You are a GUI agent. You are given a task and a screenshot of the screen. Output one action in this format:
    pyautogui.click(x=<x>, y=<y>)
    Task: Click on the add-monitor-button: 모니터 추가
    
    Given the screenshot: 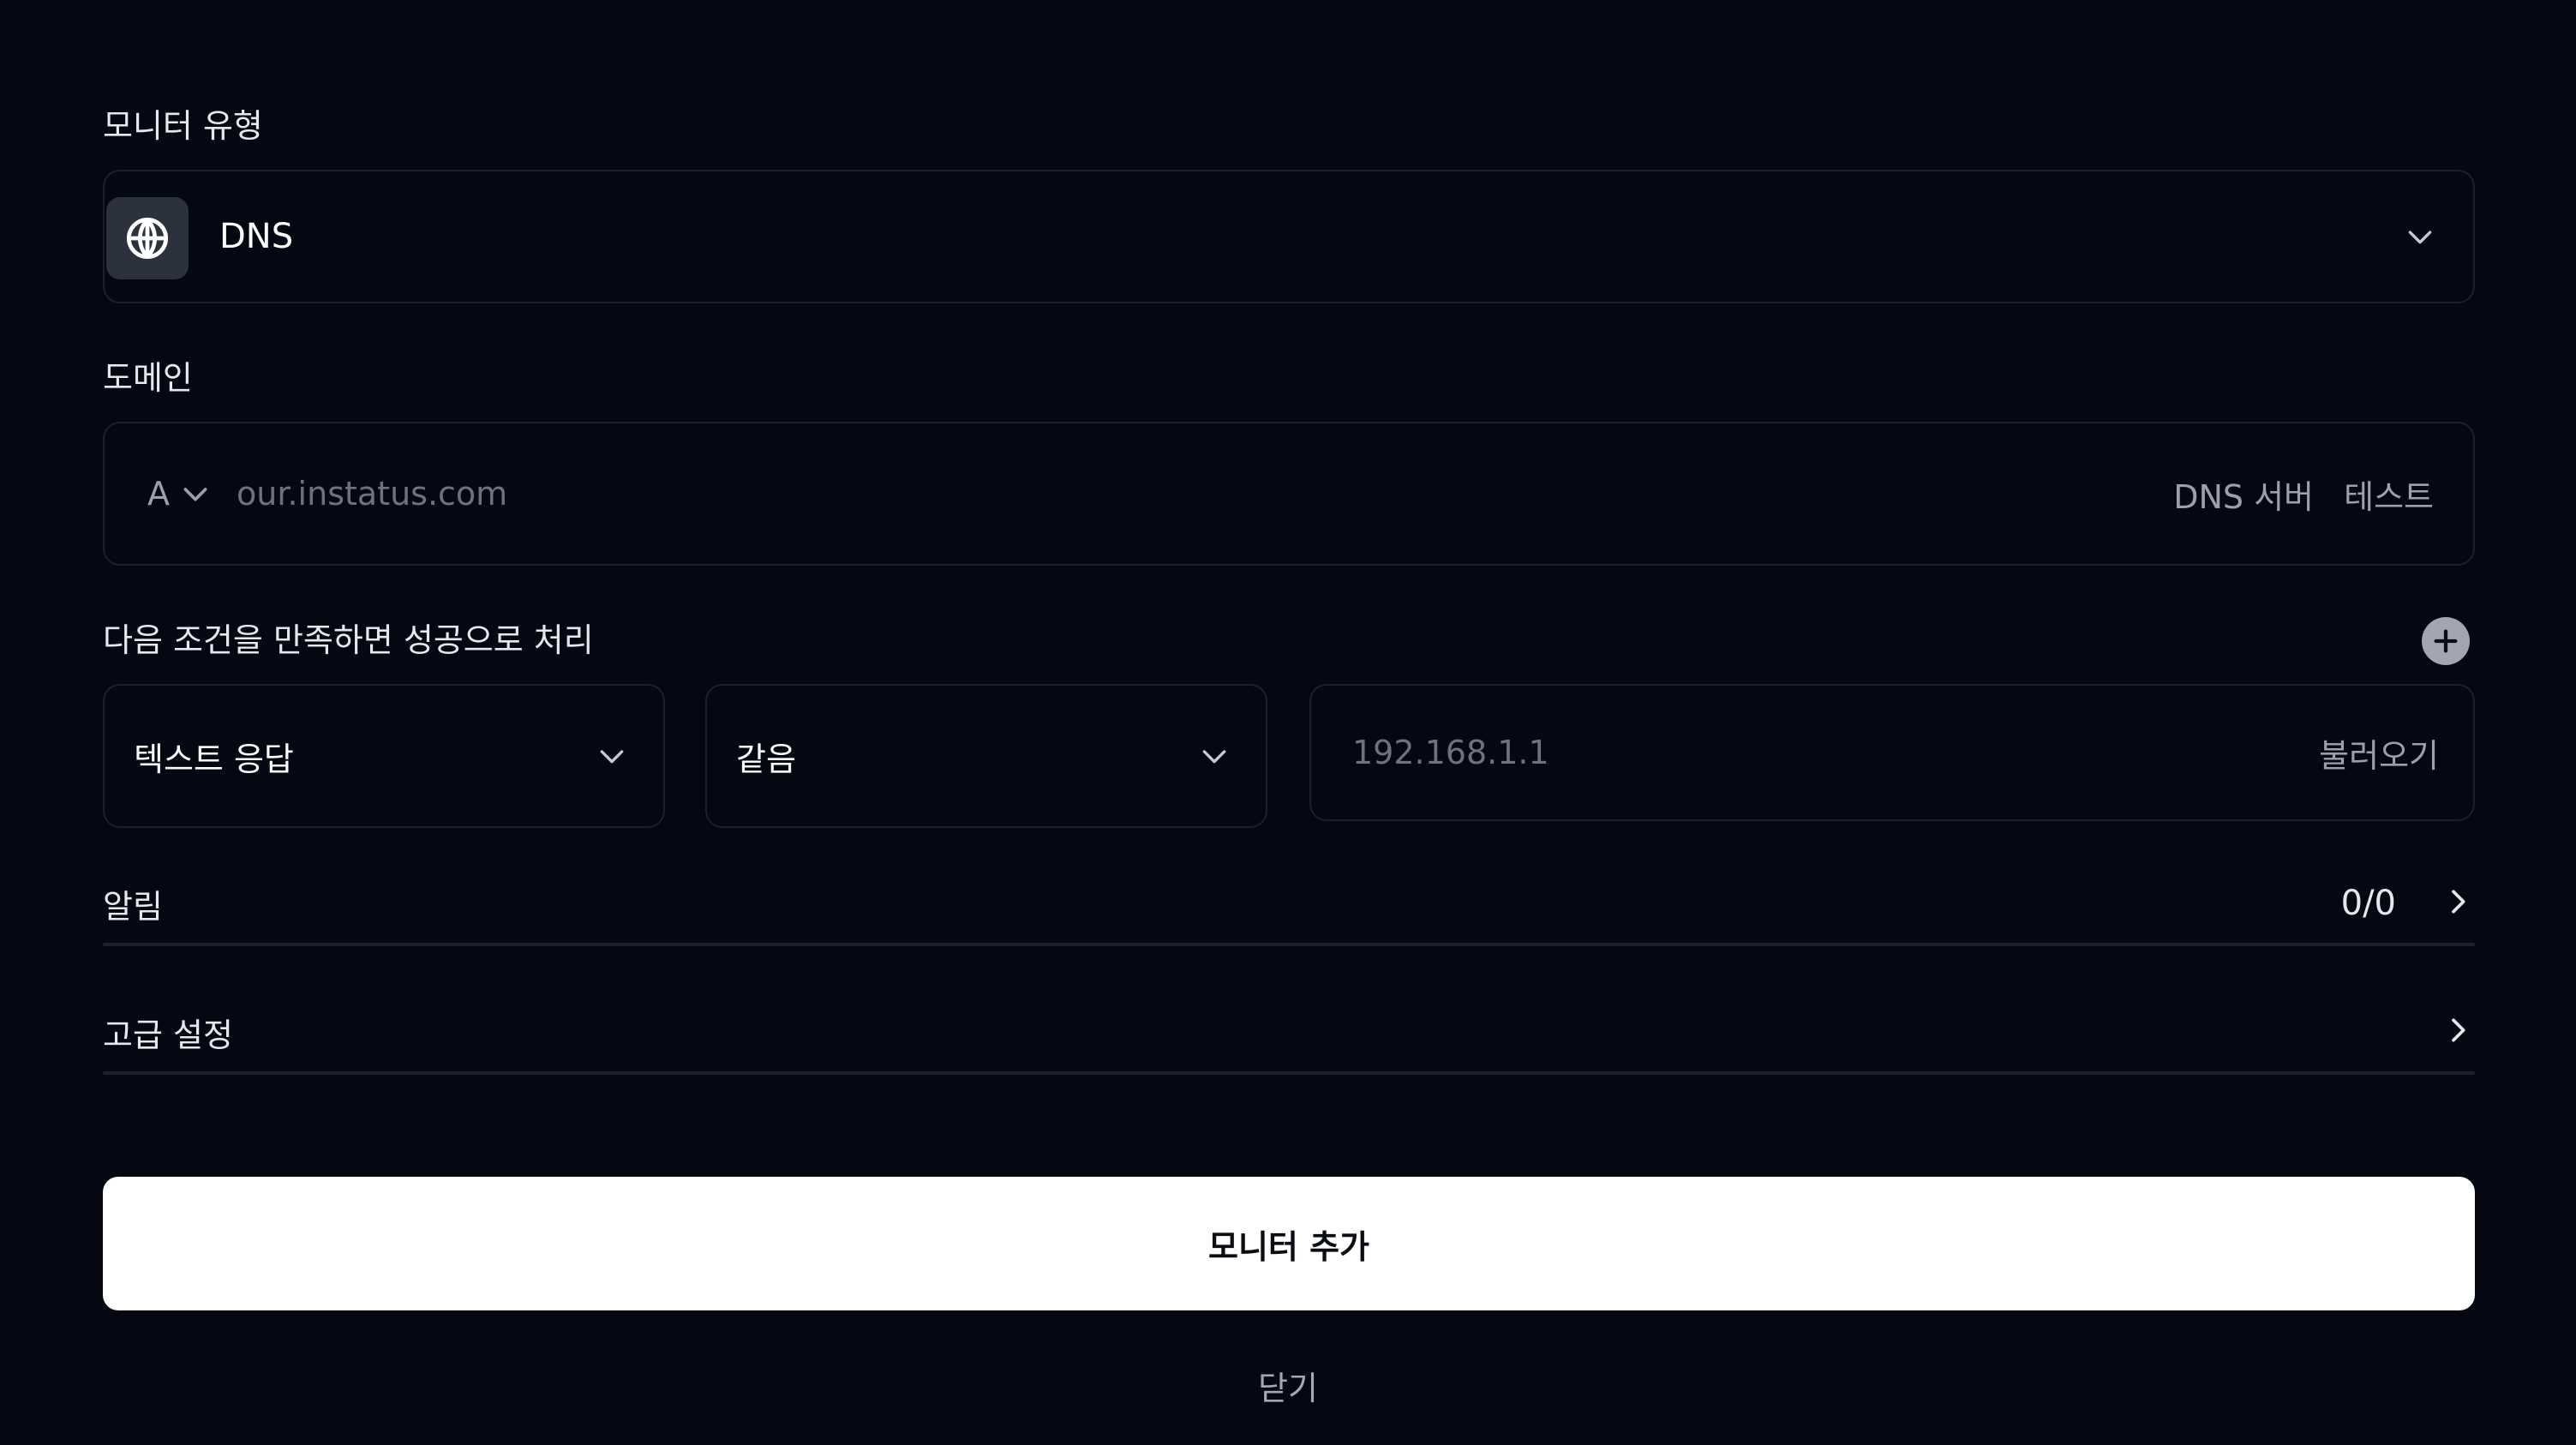 What is the action you would take?
    pyautogui.click(x=1289, y=1243)
    